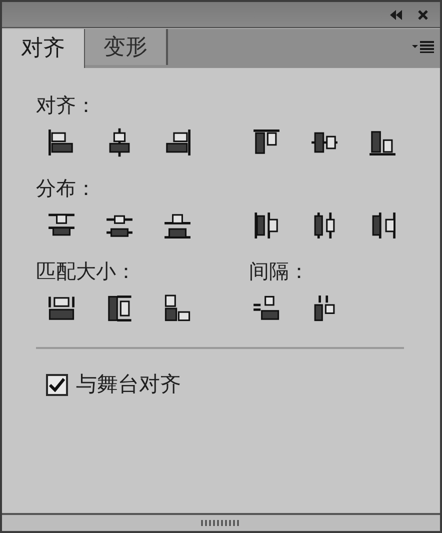 The height and width of the screenshot is (533, 442). I want to click on section-label: 间隔：, so click(279, 271).